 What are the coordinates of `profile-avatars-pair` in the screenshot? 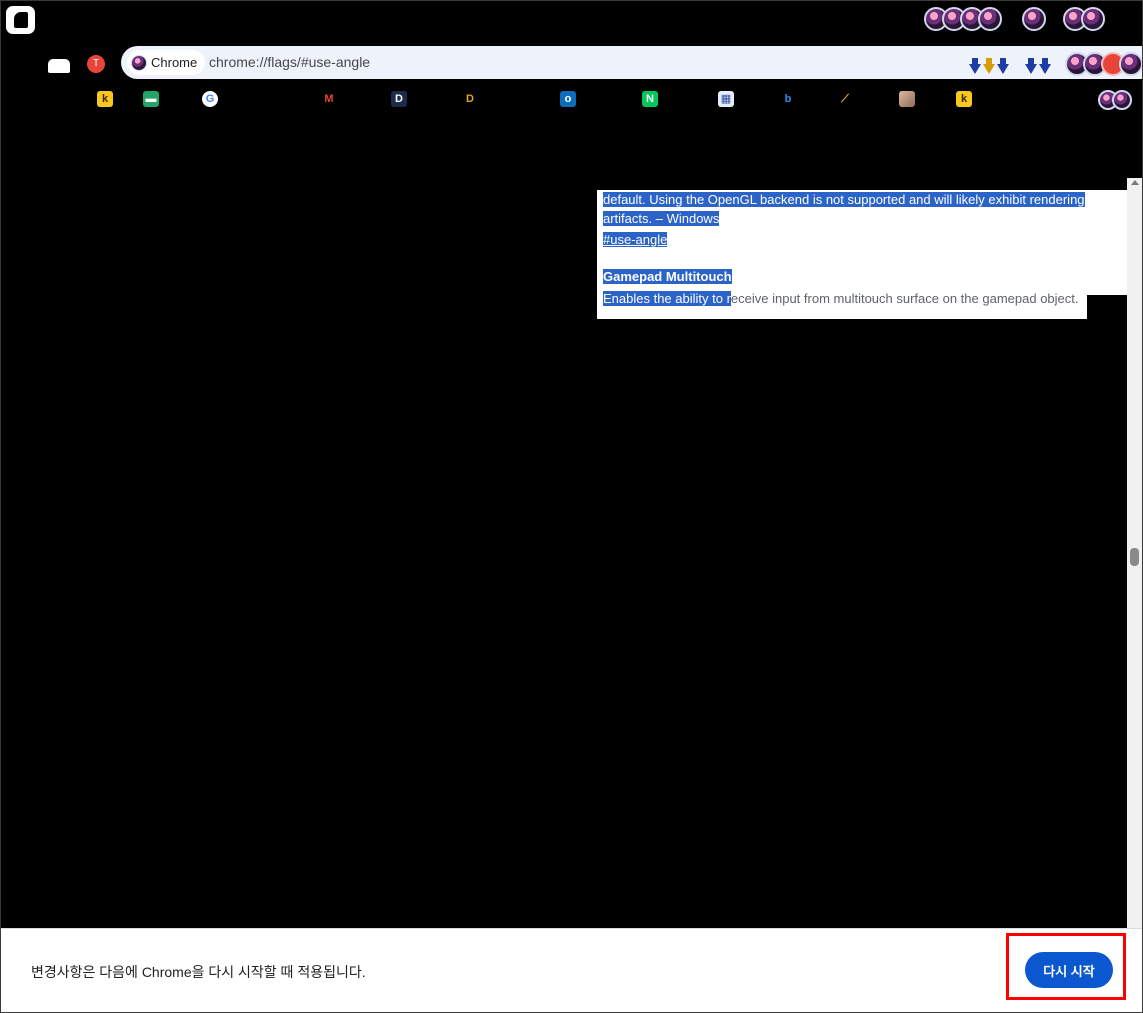 It's located at (1084, 20).